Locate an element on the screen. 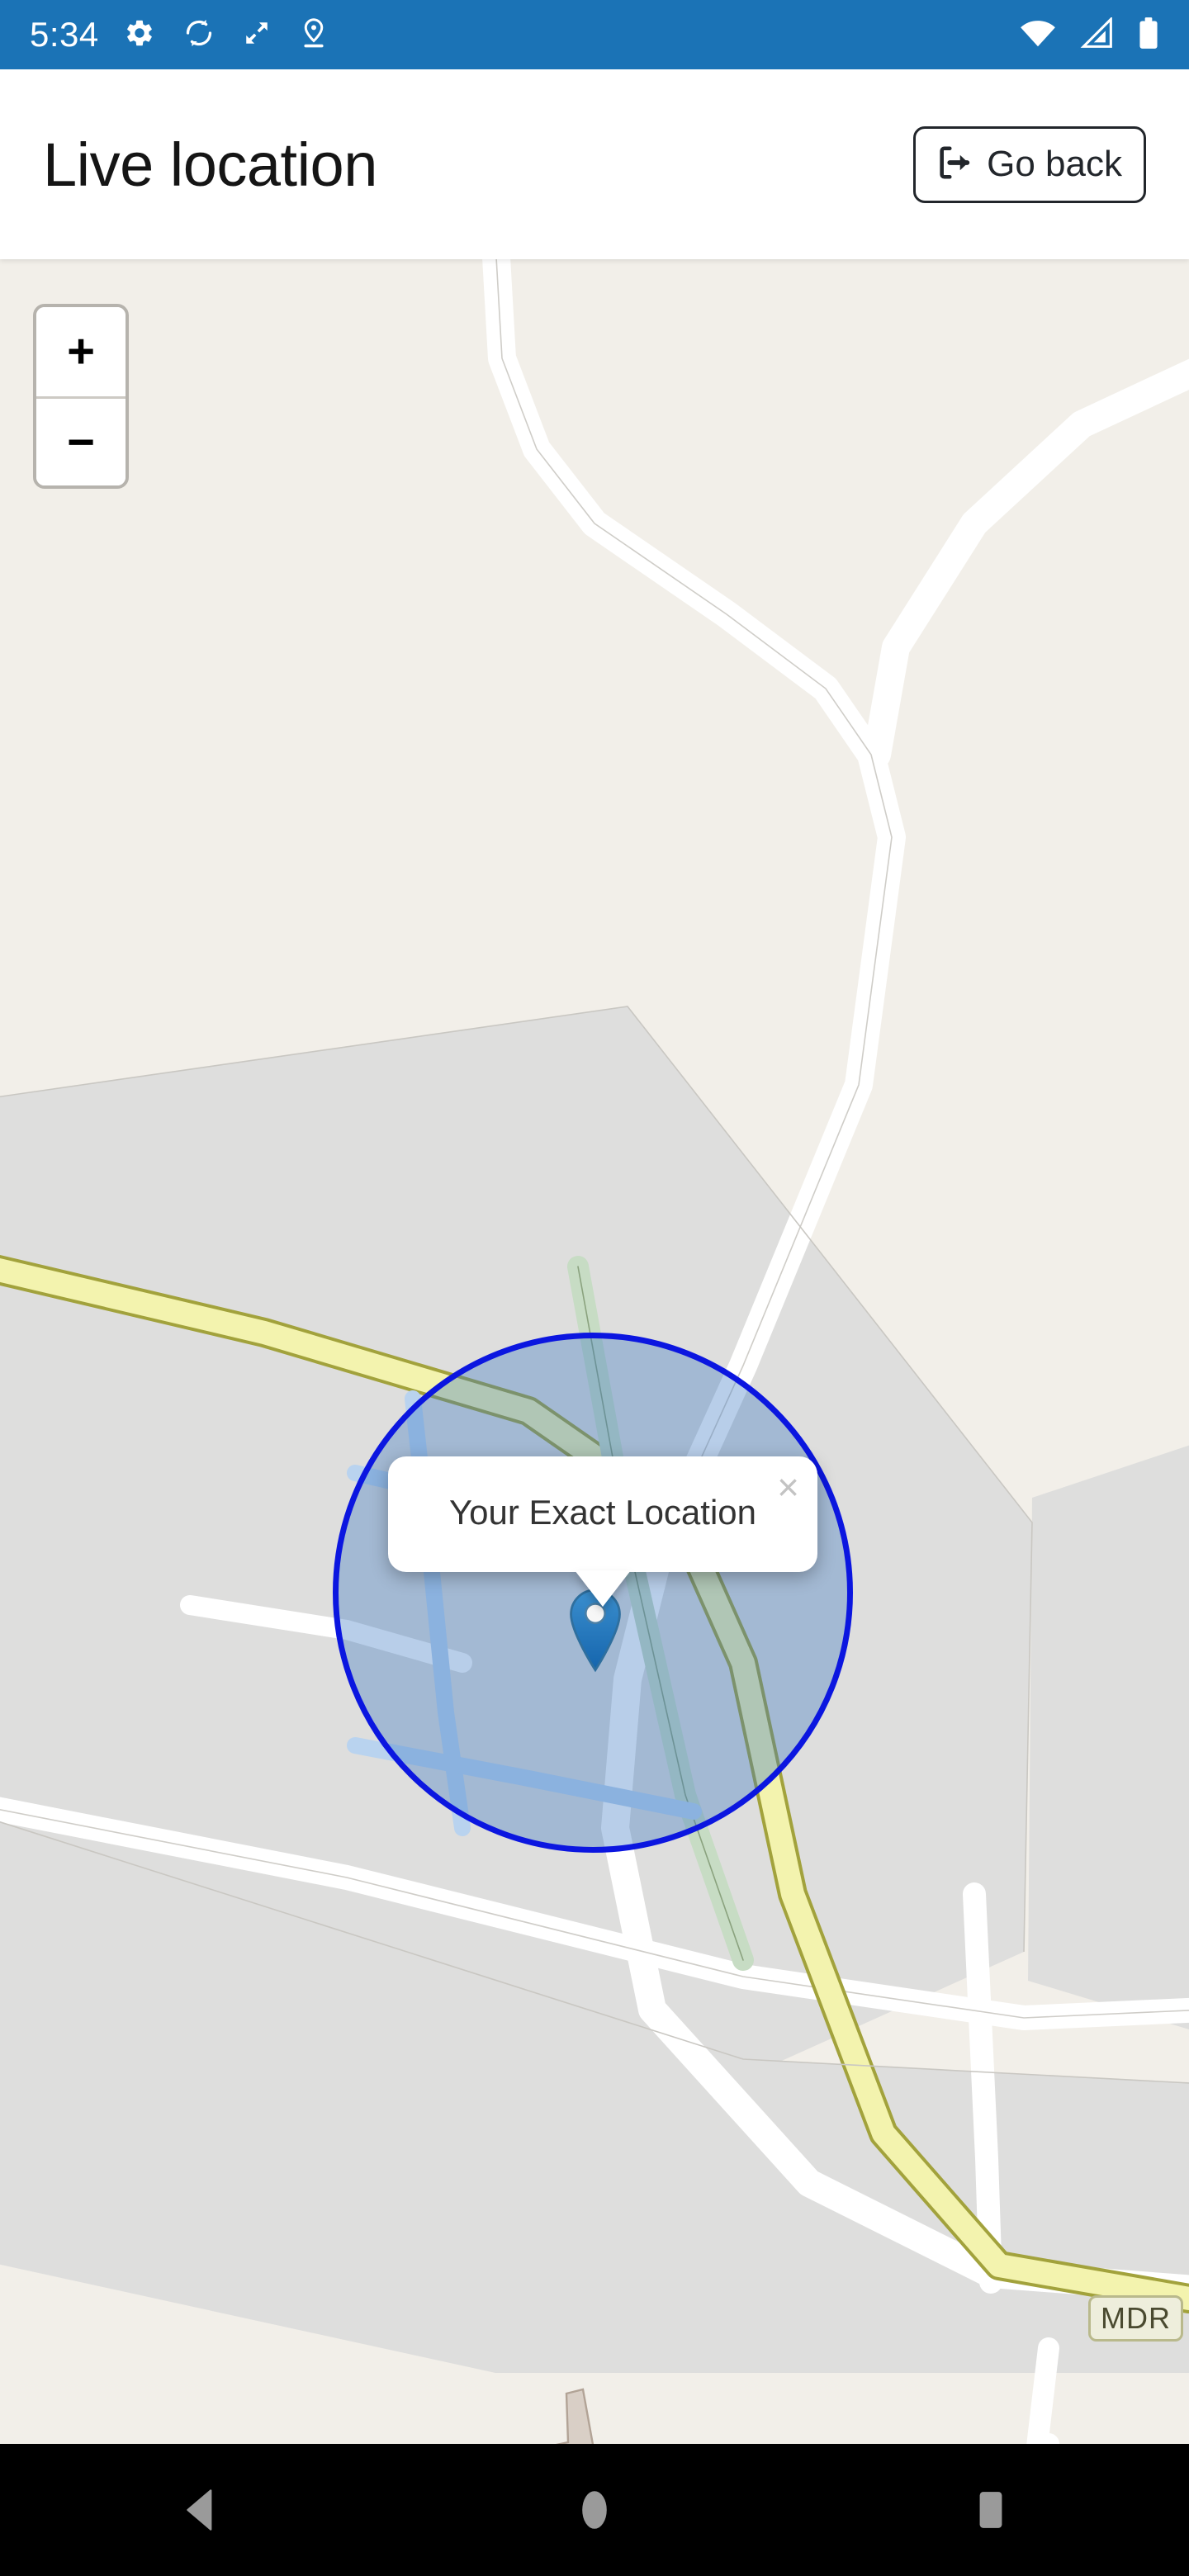  status-bar-system-icons is located at coordinates (1089, 35).